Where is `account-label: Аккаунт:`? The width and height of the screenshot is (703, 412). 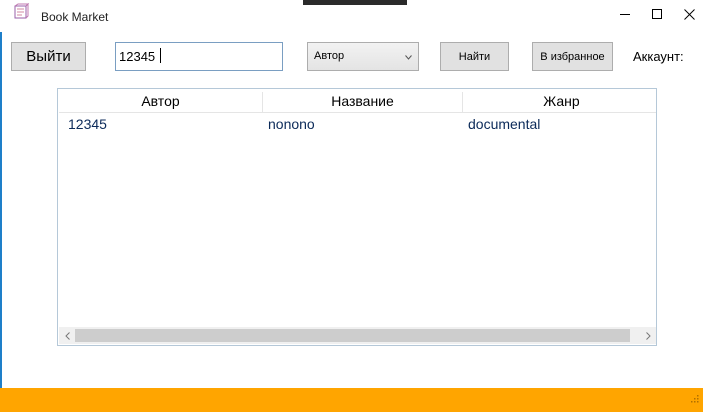 account-label: Аккаунт: is located at coordinates (658, 56).